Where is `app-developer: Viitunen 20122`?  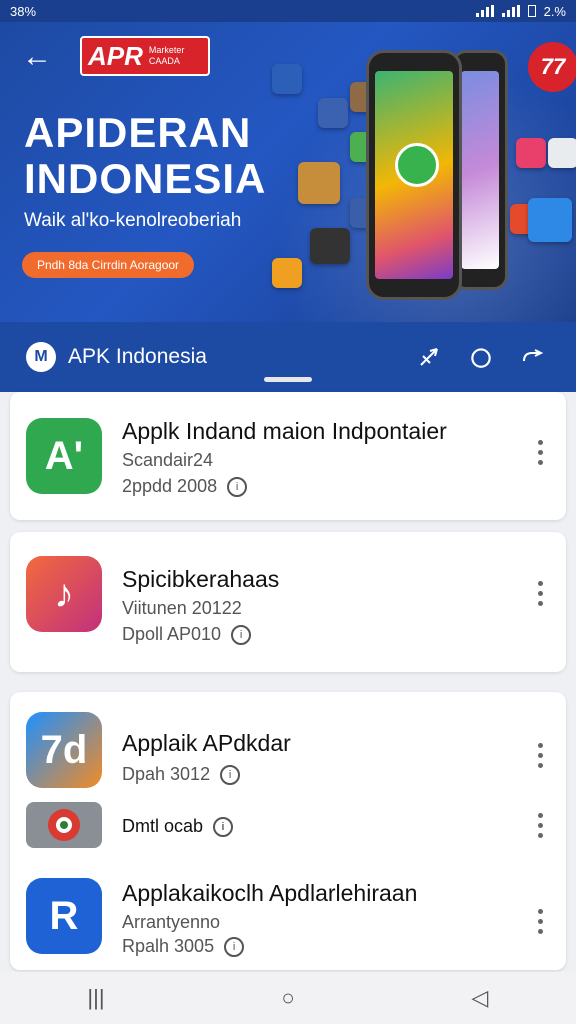 app-developer: Viitunen 20122 is located at coordinates (182, 608).